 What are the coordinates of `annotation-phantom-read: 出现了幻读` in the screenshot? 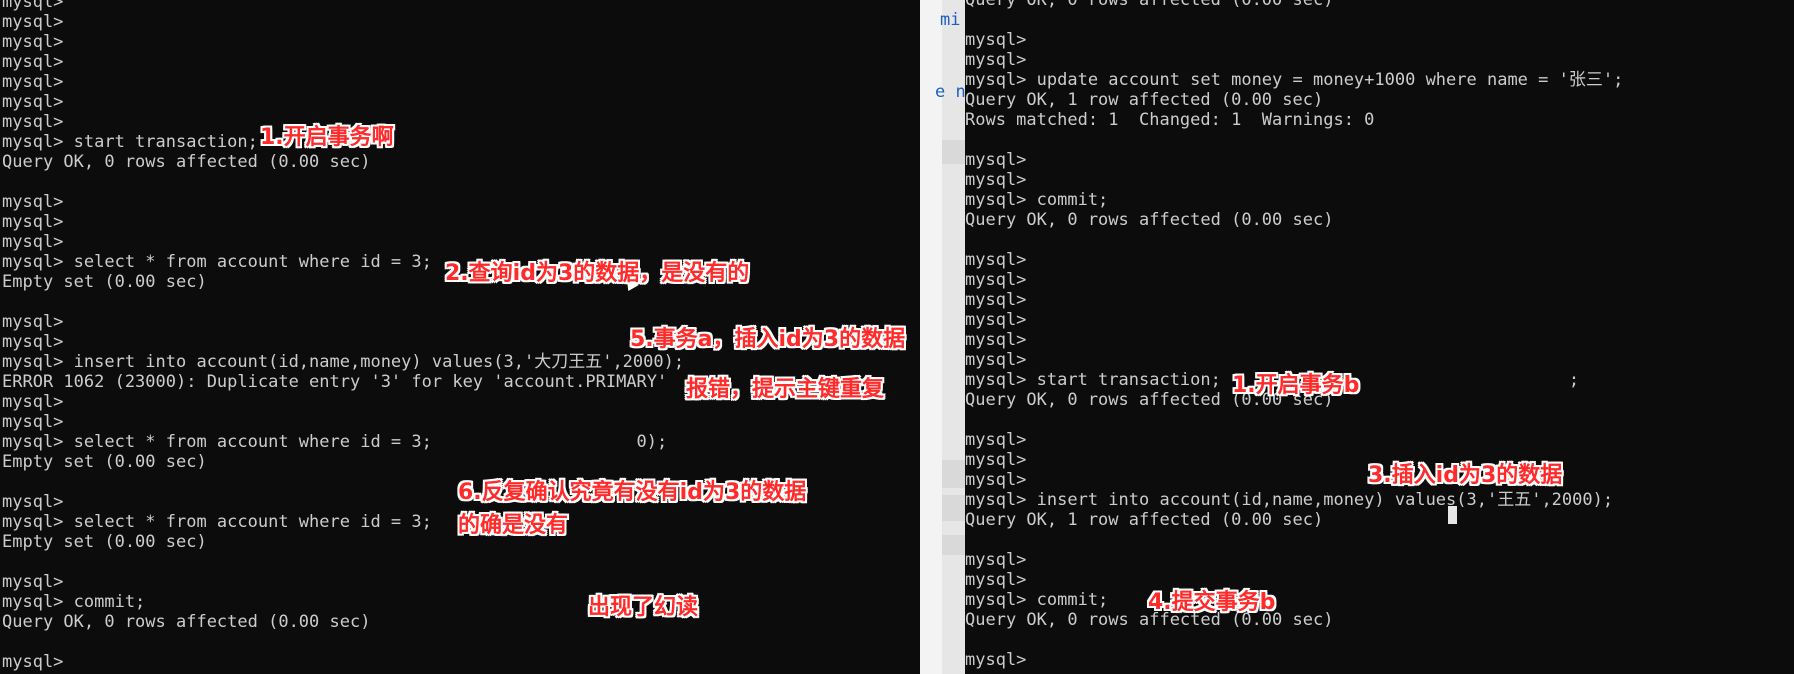 It's located at (643, 607).